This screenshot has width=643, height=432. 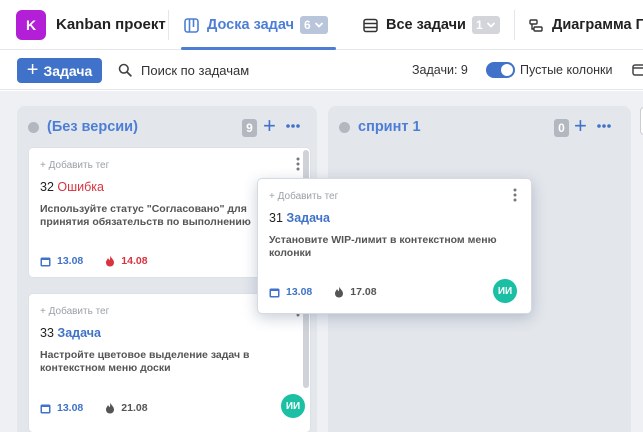 I want to click on empty-columns-label: Пустые колонки, so click(x=566, y=70).